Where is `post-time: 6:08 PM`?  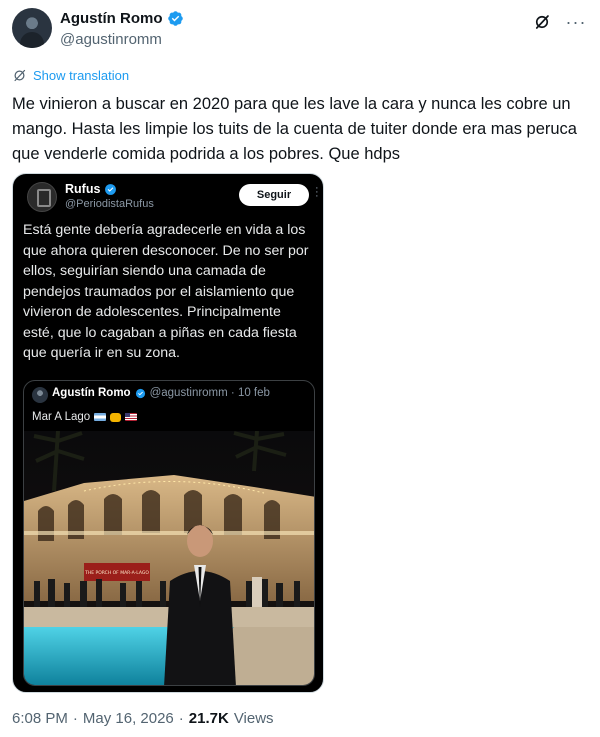
post-time: 6:08 PM is located at coordinates (40, 718).